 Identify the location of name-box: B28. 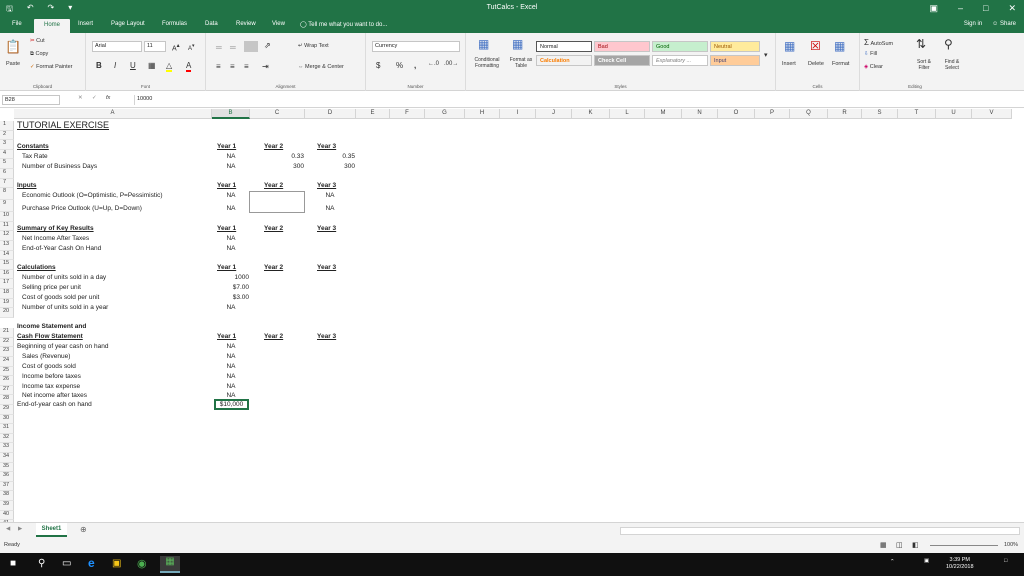
(31, 100).